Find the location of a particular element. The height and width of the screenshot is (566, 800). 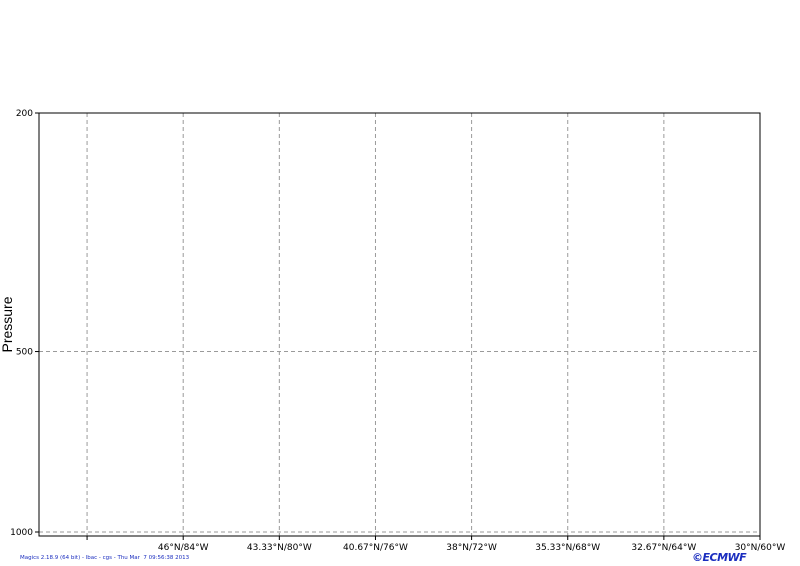

ecmwf-logo: ©ECMWF is located at coordinates (719, 557).